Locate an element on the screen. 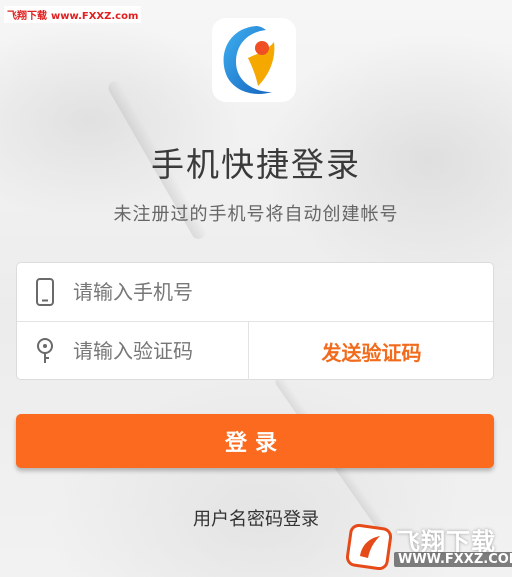  watermark-bottom: 飞翔下载 WWW.FXXZ.COM is located at coordinates (428, 547).